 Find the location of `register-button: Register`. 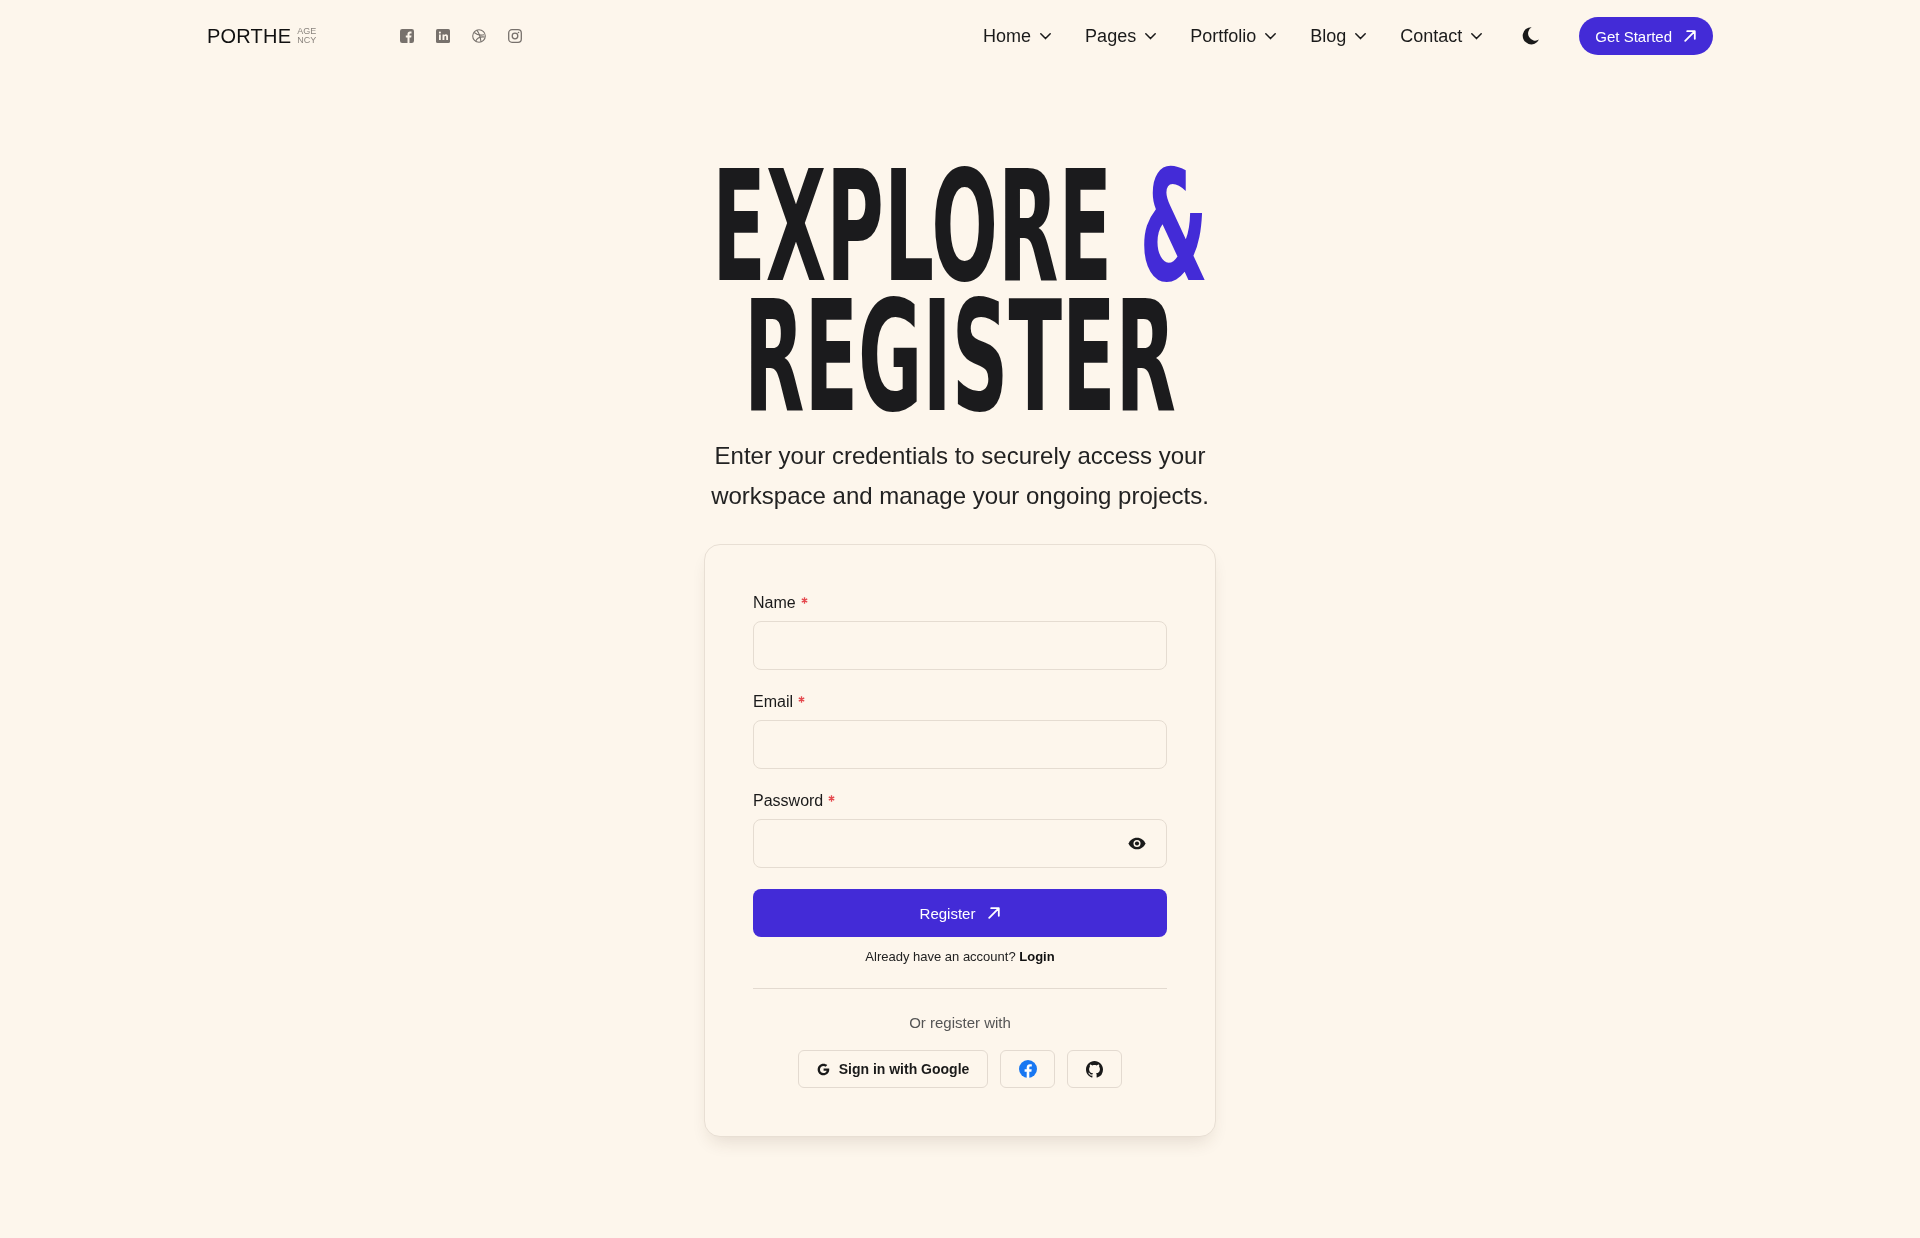

register-button: Register is located at coordinates (960, 913).